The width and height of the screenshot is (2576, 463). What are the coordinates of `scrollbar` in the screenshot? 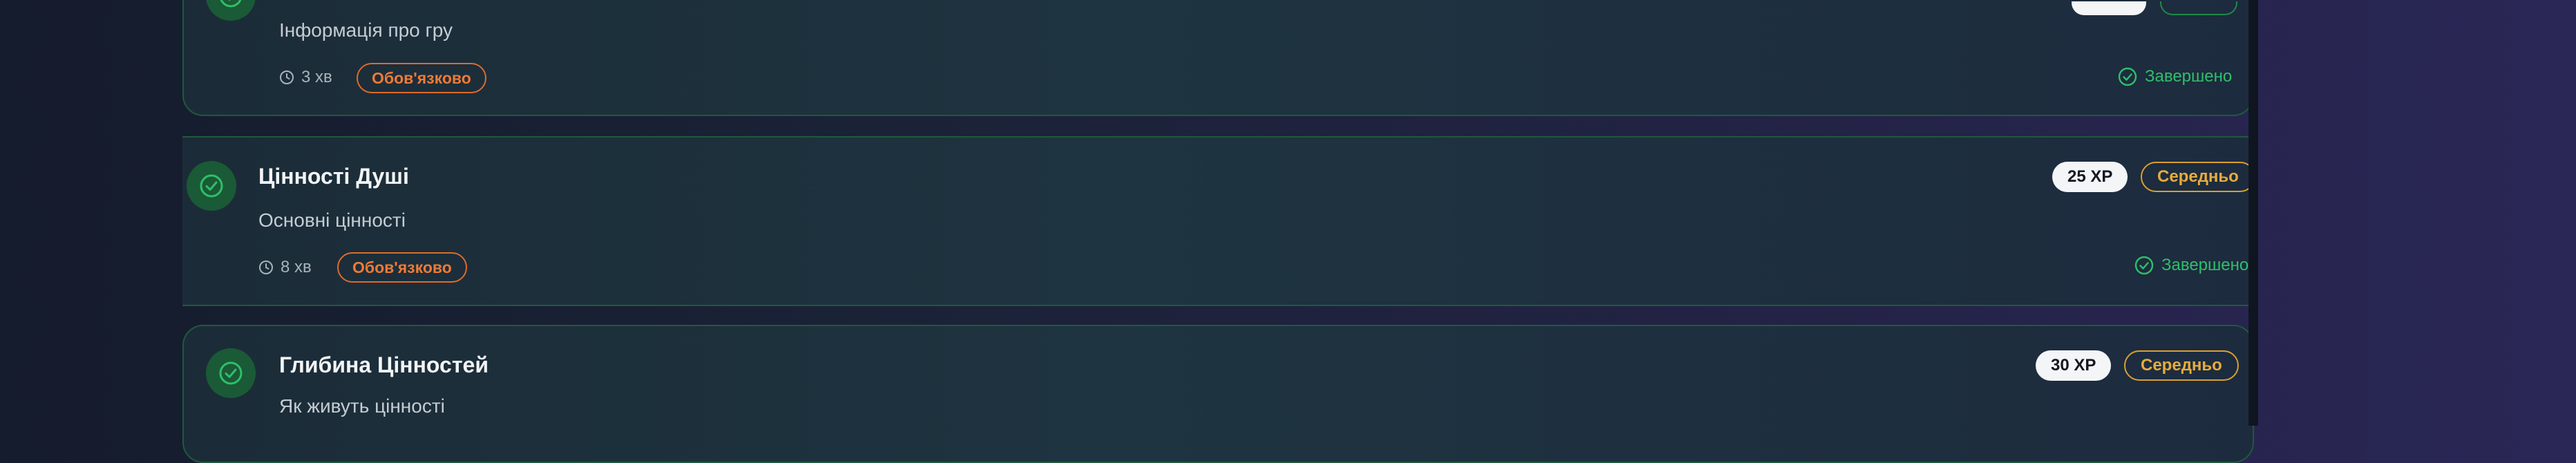 It's located at (2253, 213).